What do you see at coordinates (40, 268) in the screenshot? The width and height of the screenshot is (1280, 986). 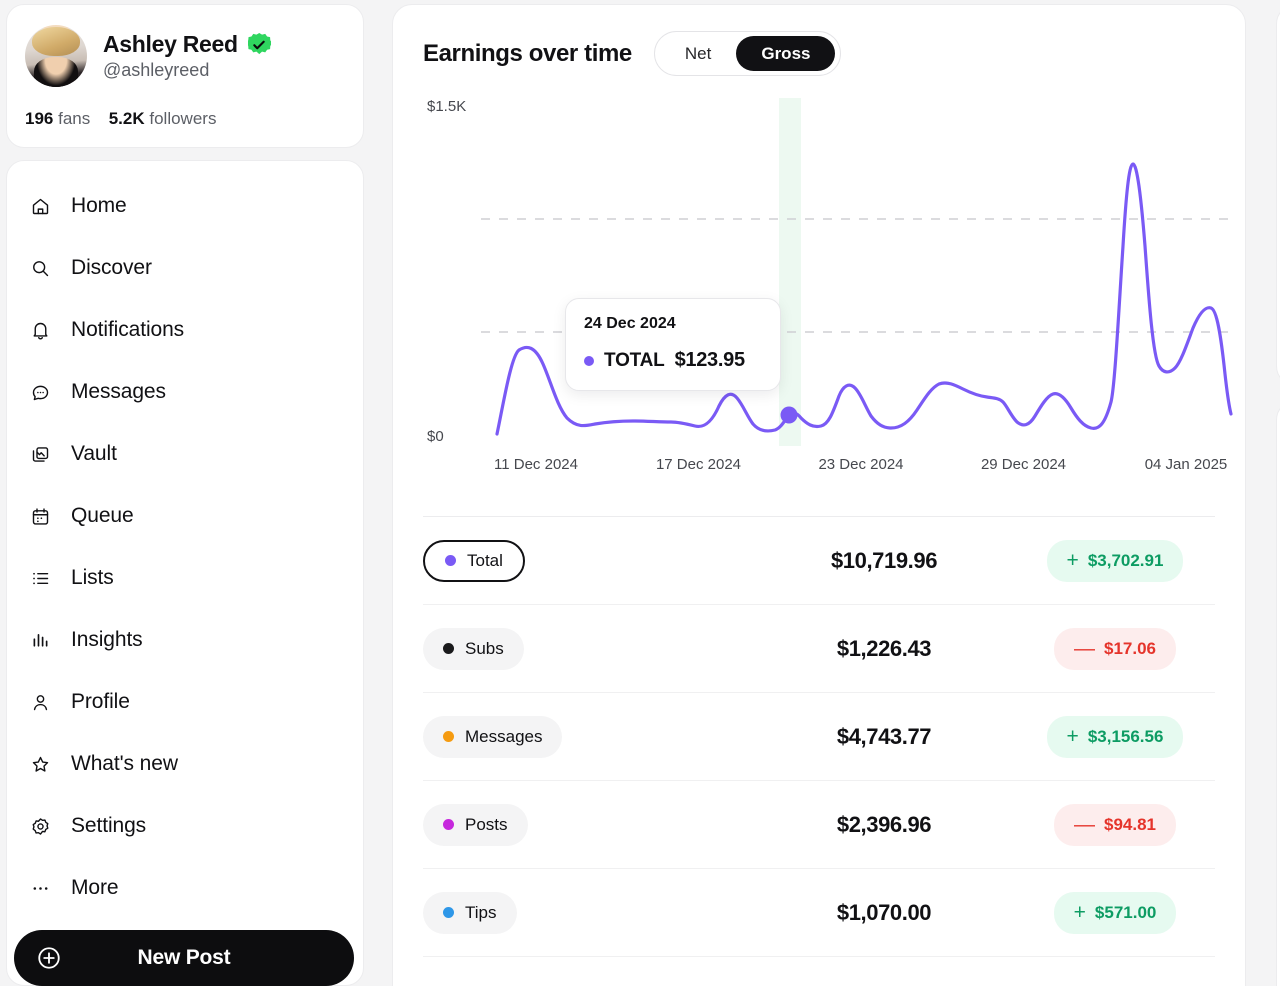 I see `search-icon` at bounding box center [40, 268].